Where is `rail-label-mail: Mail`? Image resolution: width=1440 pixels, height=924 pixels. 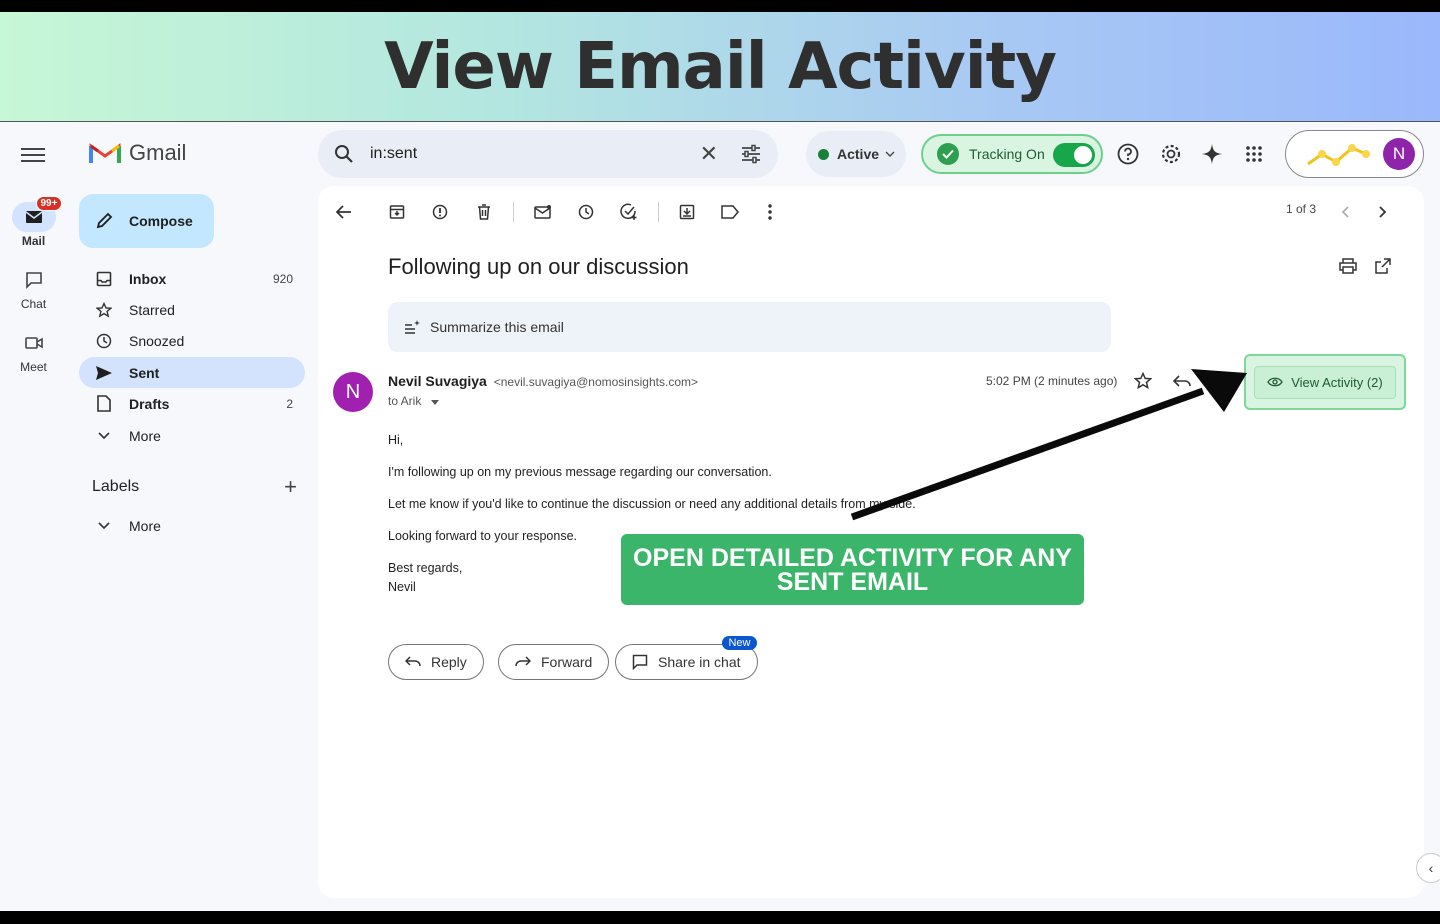
rail-label-mail: Mail is located at coordinates (33, 241).